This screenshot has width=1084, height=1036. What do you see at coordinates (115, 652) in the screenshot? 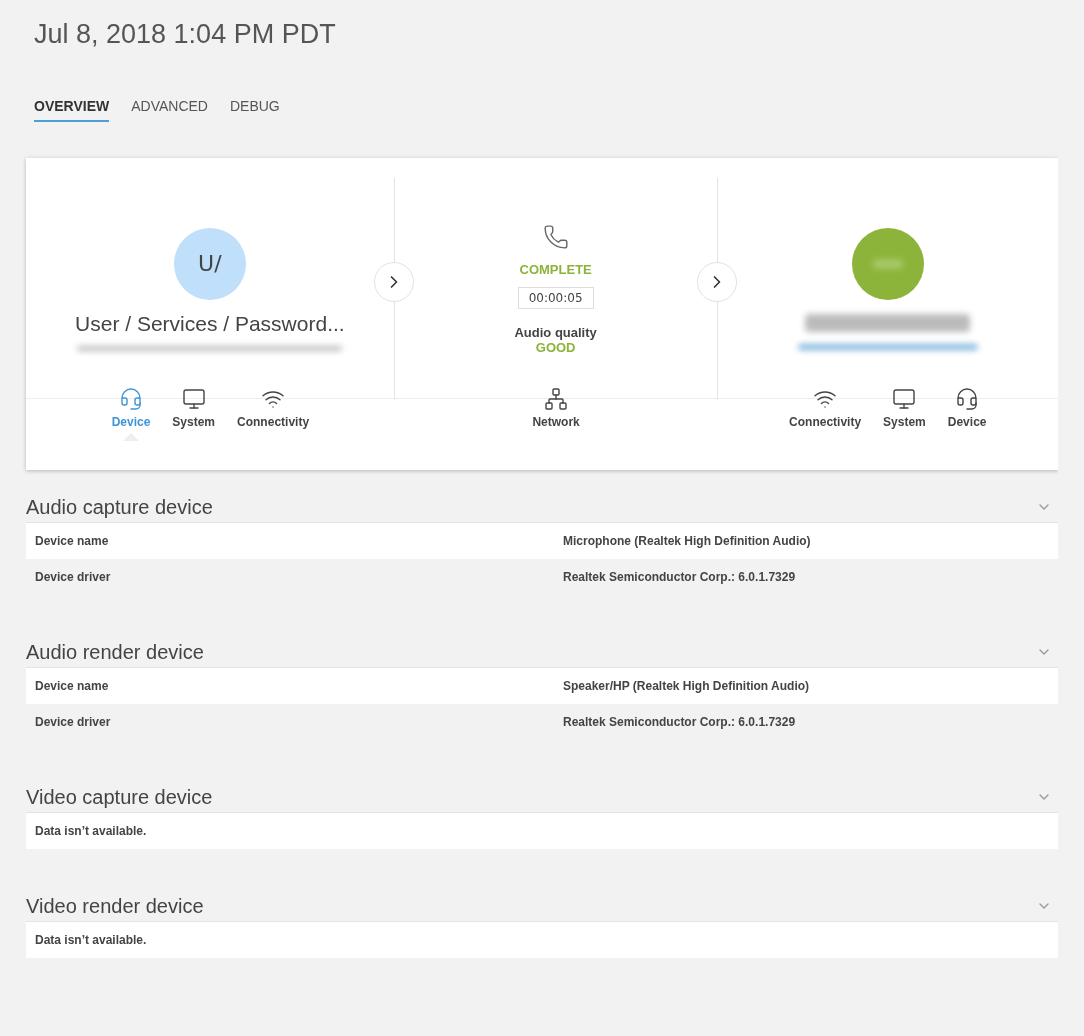
I see `section-title: Audio render device` at bounding box center [115, 652].